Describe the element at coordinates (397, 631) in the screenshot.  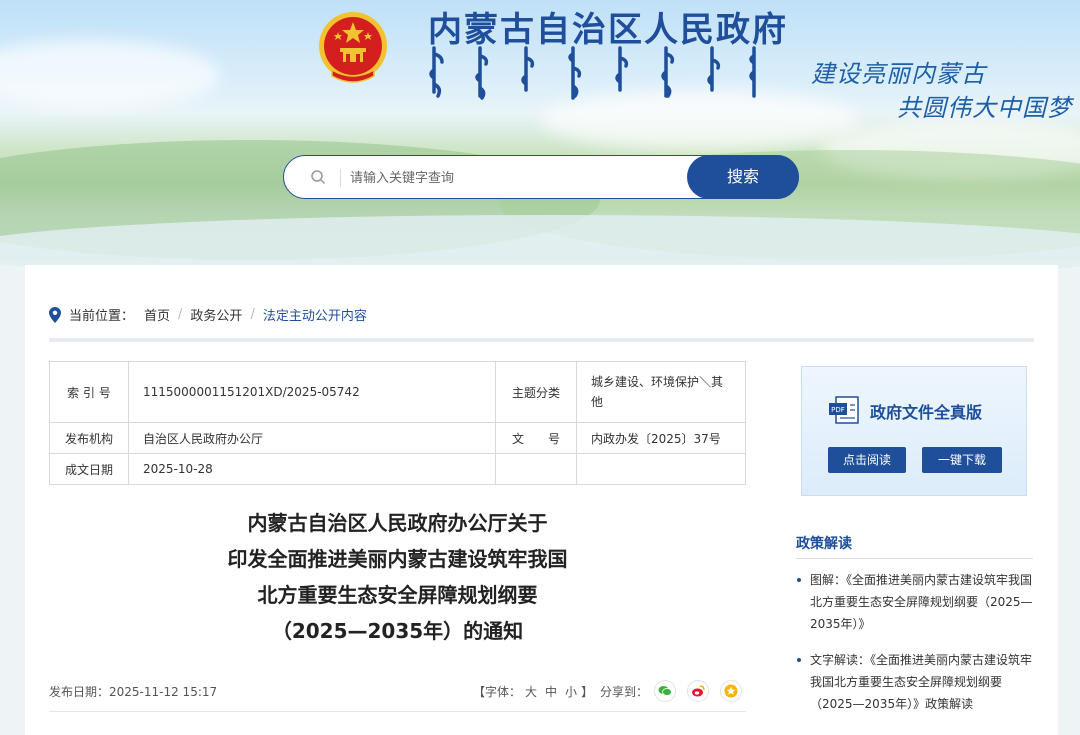
I see `article-title-line: （2025—2035年）的通知` at that location.